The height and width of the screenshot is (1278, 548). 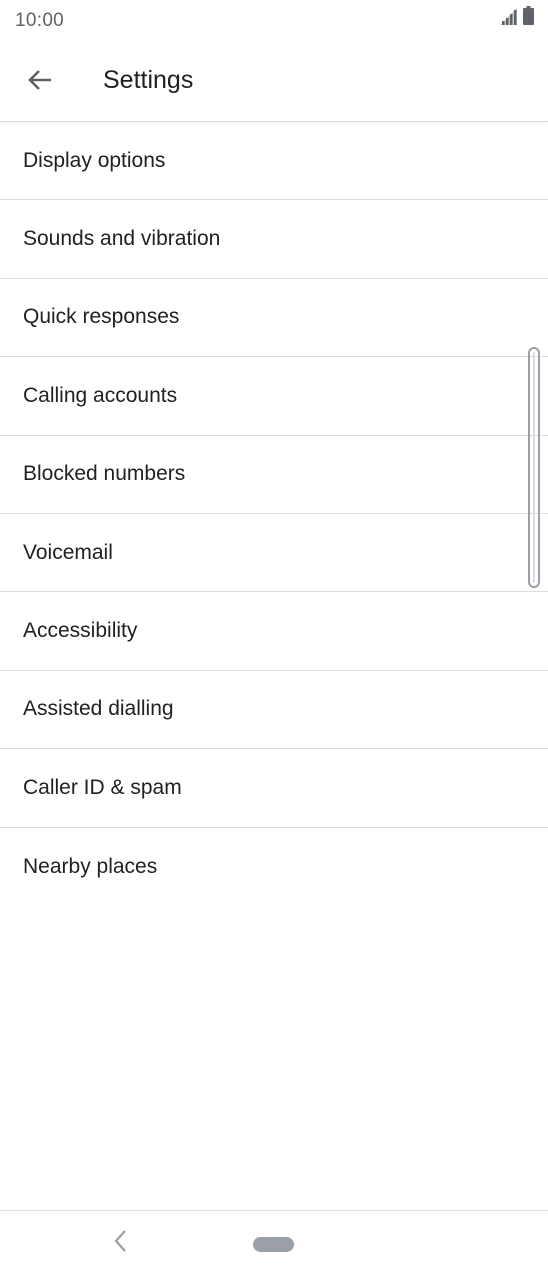 I want to click on nav-home-pill-icon, so click(x=273, y=1244).